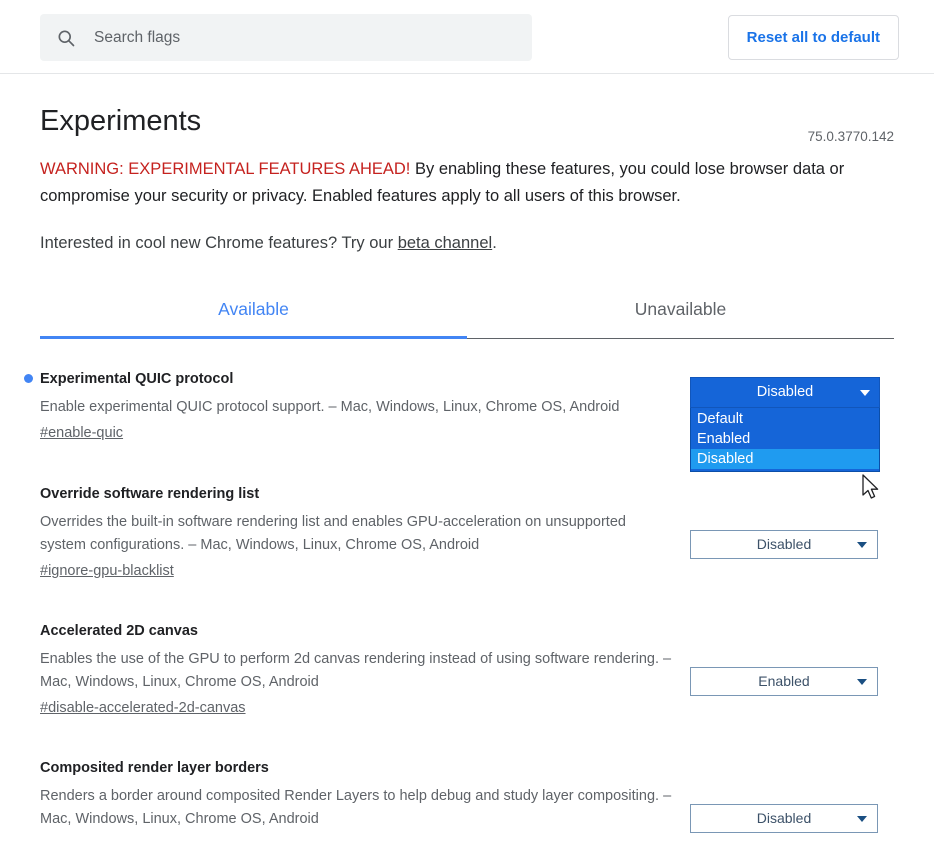 The image size is (934, 848). Describe the element at coordinates (137, 379) in the screenshot. I see `flag-title-text: Experimental QUIC protocol` at that location.